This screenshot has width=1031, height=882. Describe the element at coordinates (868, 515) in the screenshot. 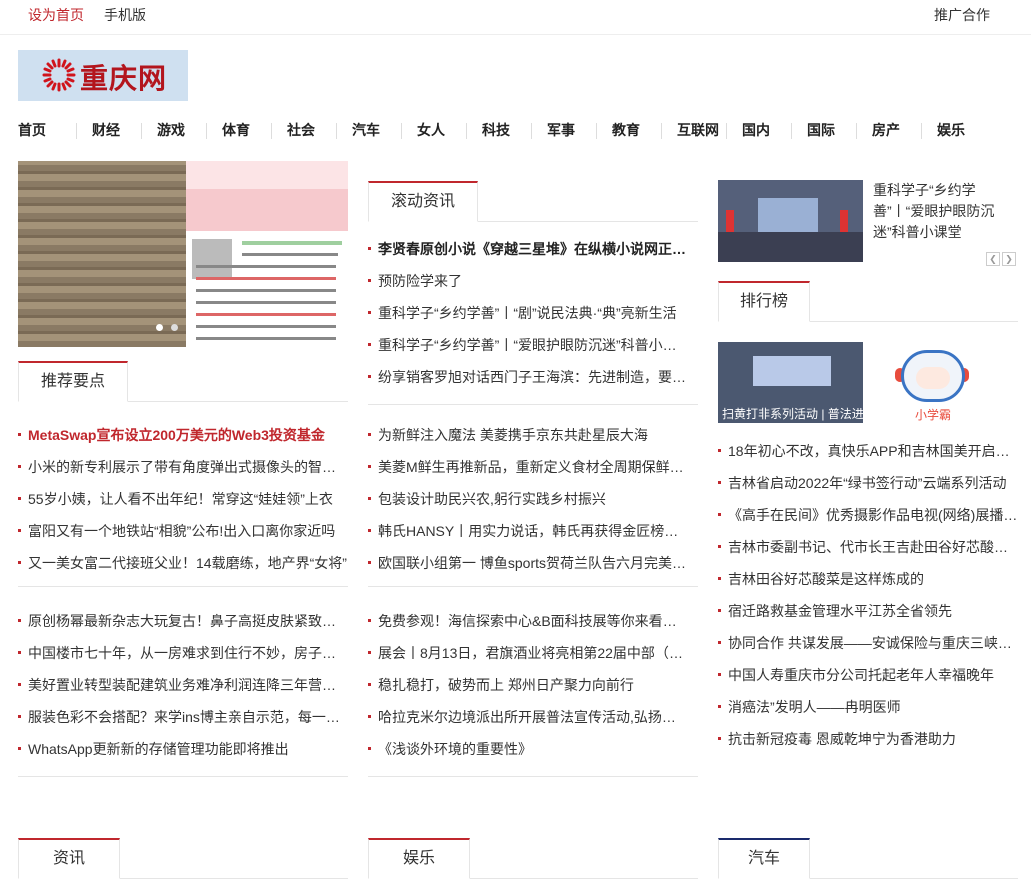

I see `list-item: 《高手在民间》优秀摄影作品电视(网络)展播活动启动` at that location.